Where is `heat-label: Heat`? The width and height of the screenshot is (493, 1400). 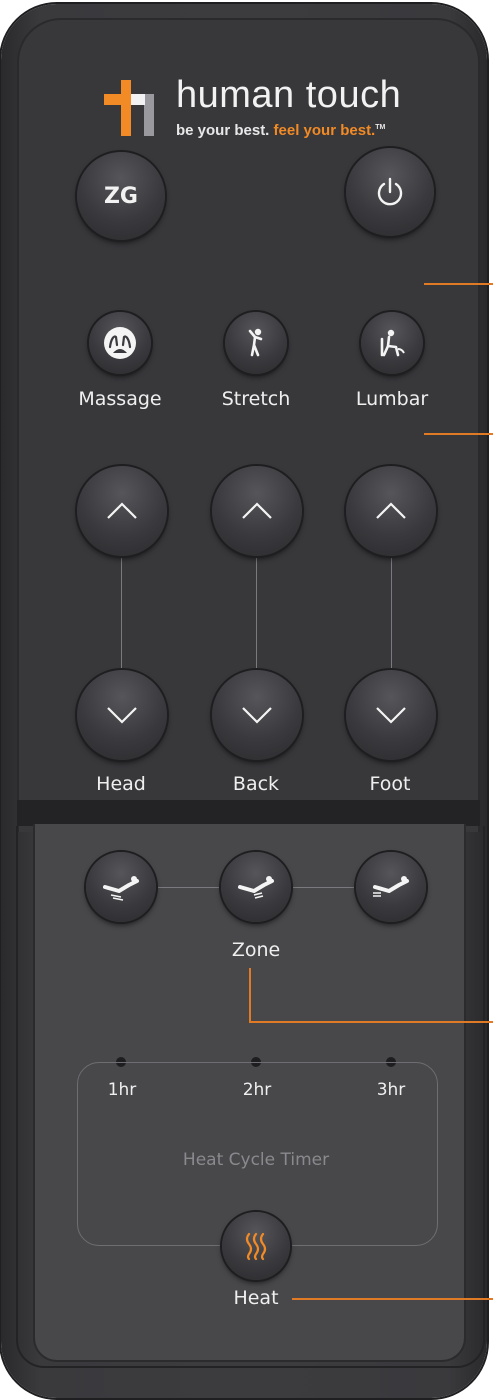
heat-label: Heat is located at coordinates (256, 1298).